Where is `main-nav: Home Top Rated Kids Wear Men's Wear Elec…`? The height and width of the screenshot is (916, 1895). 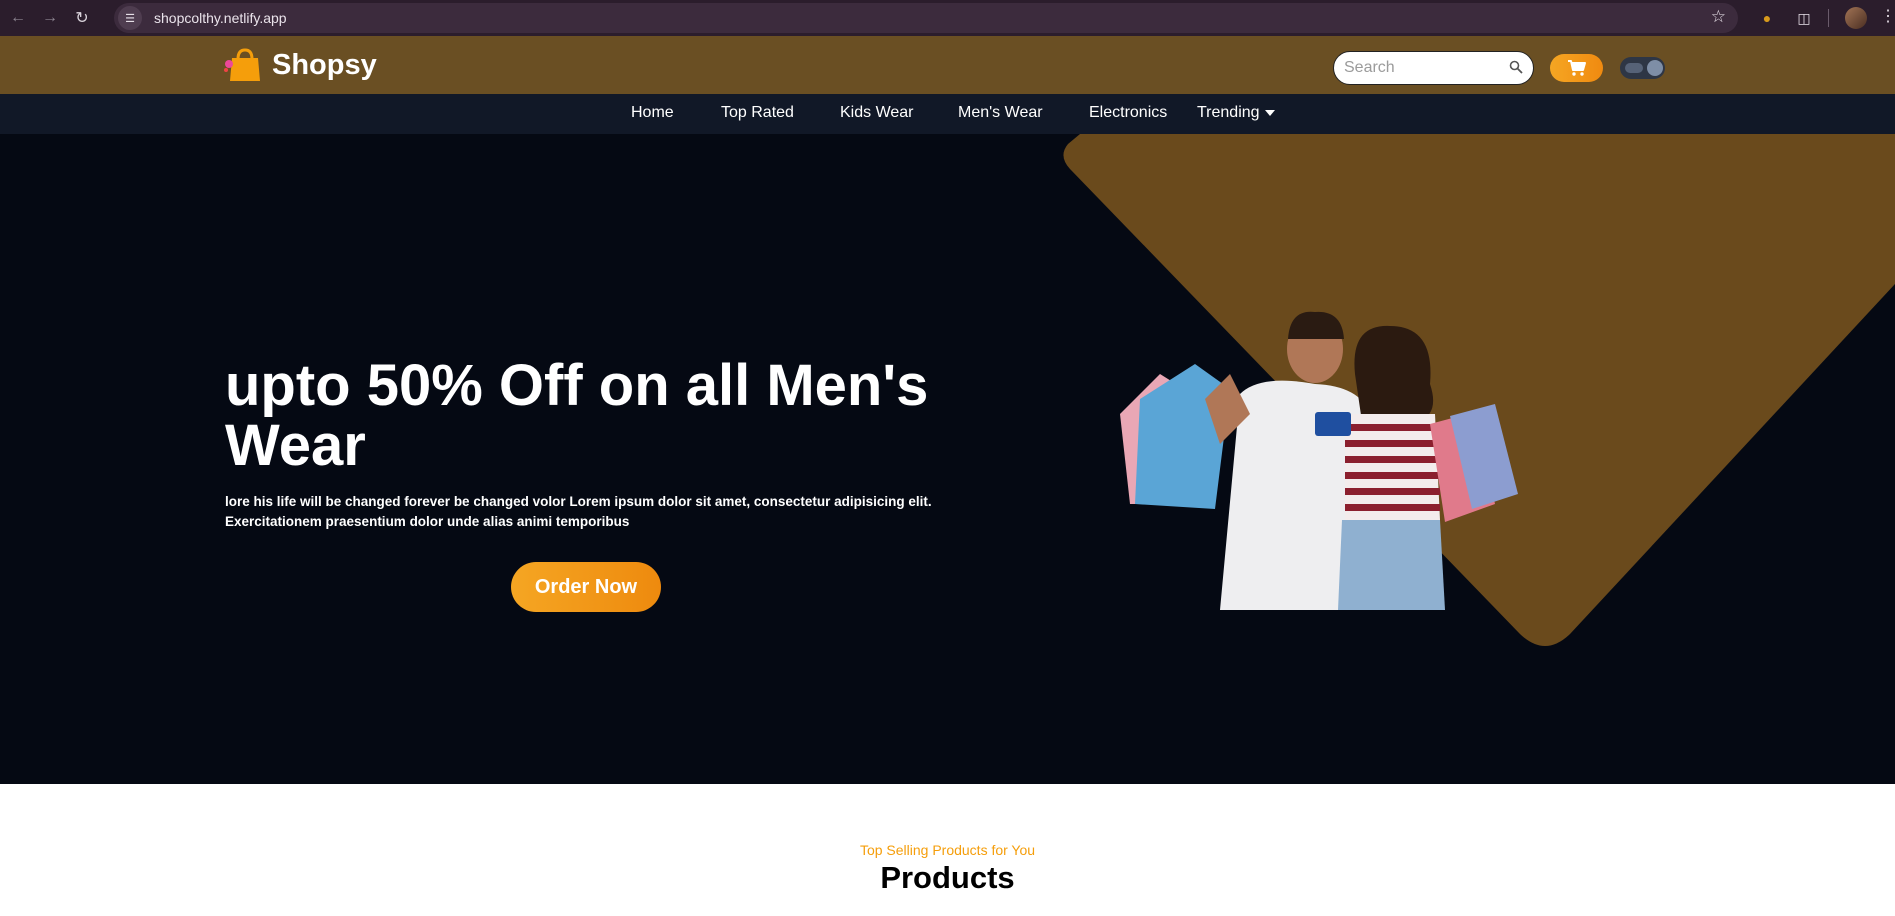
main-nav: Home Top Rated Kids Wear Men's Wear Elec… is located at coordinates (947, 114).